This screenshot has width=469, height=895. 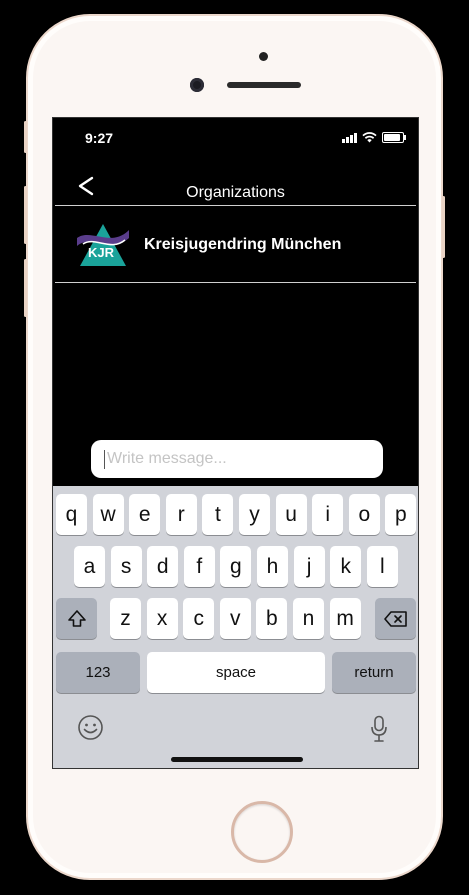 I want to click on shift-key, so click(x=76, y=618).